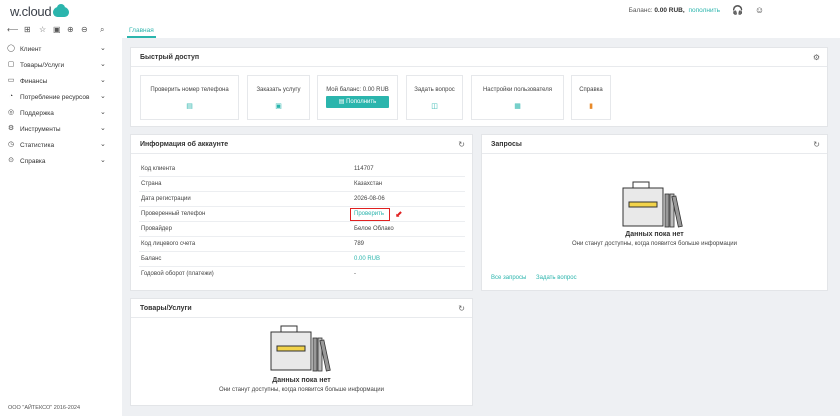 The height and width of the screenshot is (416, 840). What do you see at coordinates (151, 184) in the screenshot?
I see `row-key: Страна` at bounding box center [151, 184].